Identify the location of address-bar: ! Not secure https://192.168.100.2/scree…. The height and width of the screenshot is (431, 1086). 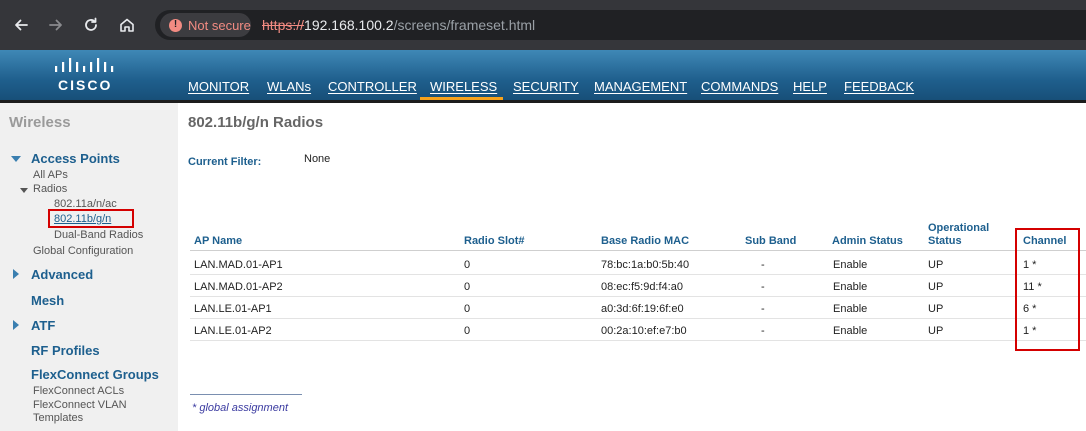
(620, 25).